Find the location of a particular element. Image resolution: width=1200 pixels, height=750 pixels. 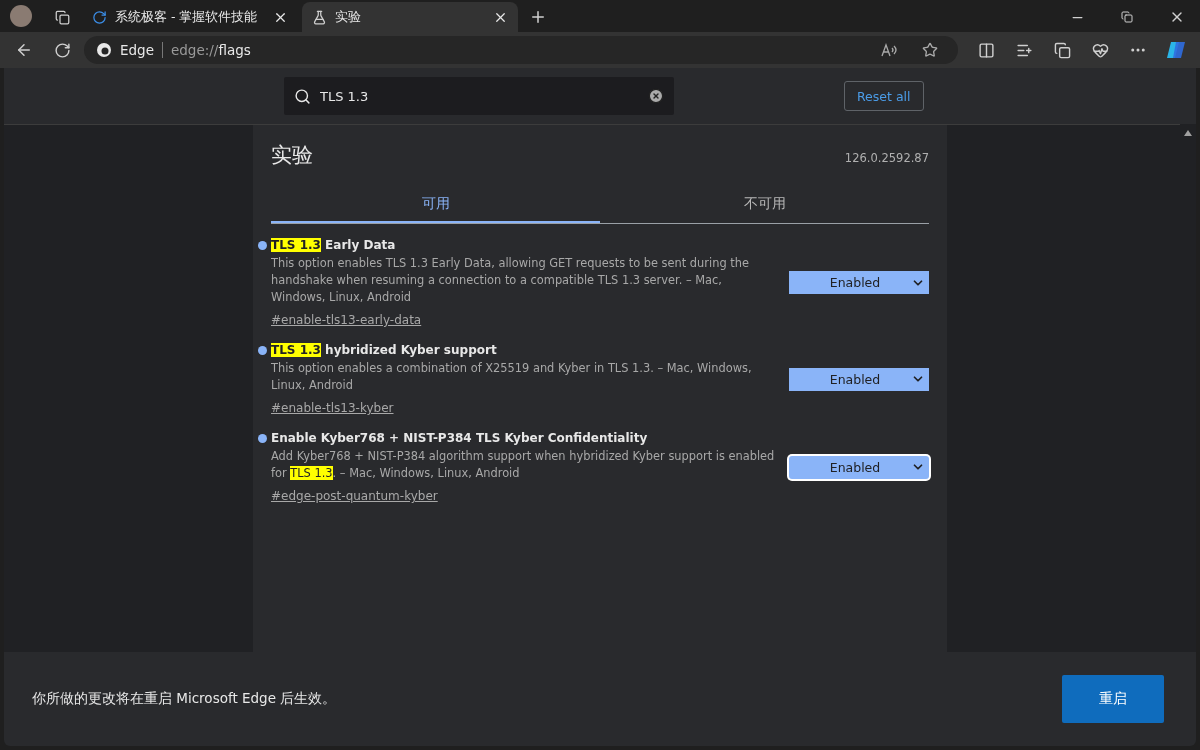

flag-title: TLS 1.3 hybridized Kyber support is located at coordinates (523, 350).